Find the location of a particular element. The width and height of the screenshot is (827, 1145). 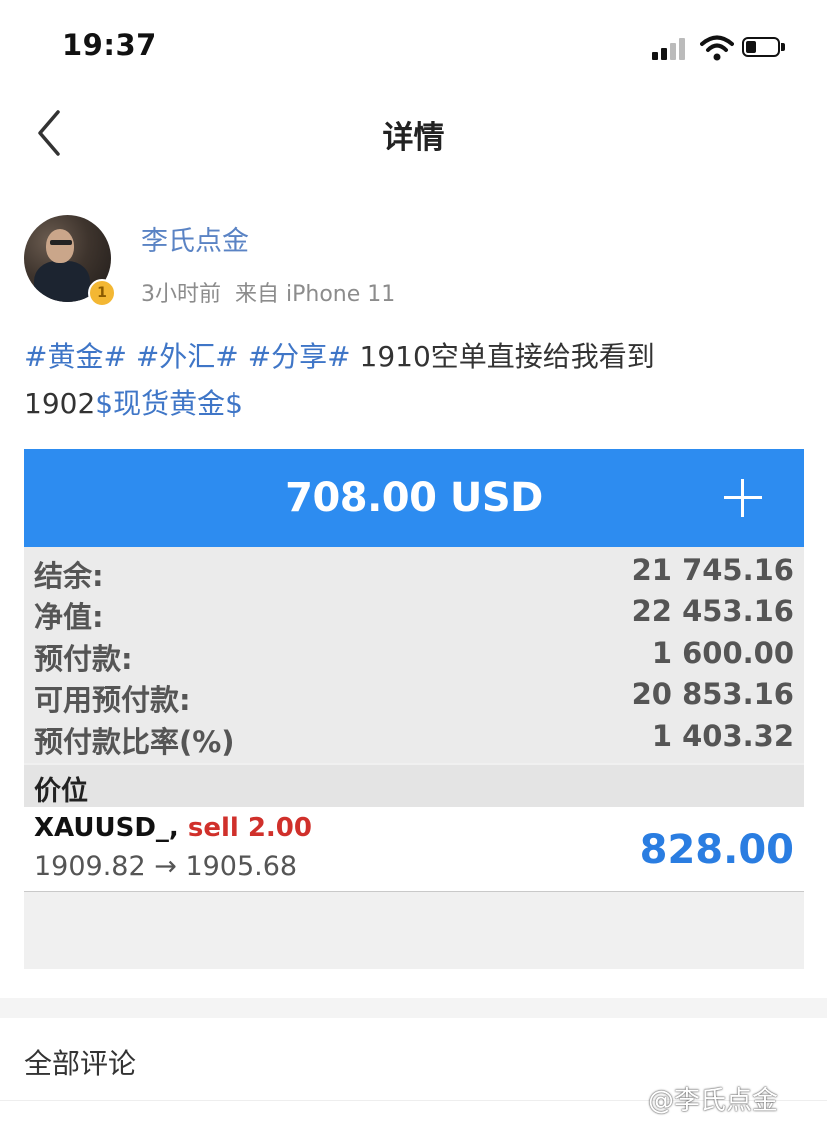

topic-tag: #外汇# is located at coordinates (187, 356).